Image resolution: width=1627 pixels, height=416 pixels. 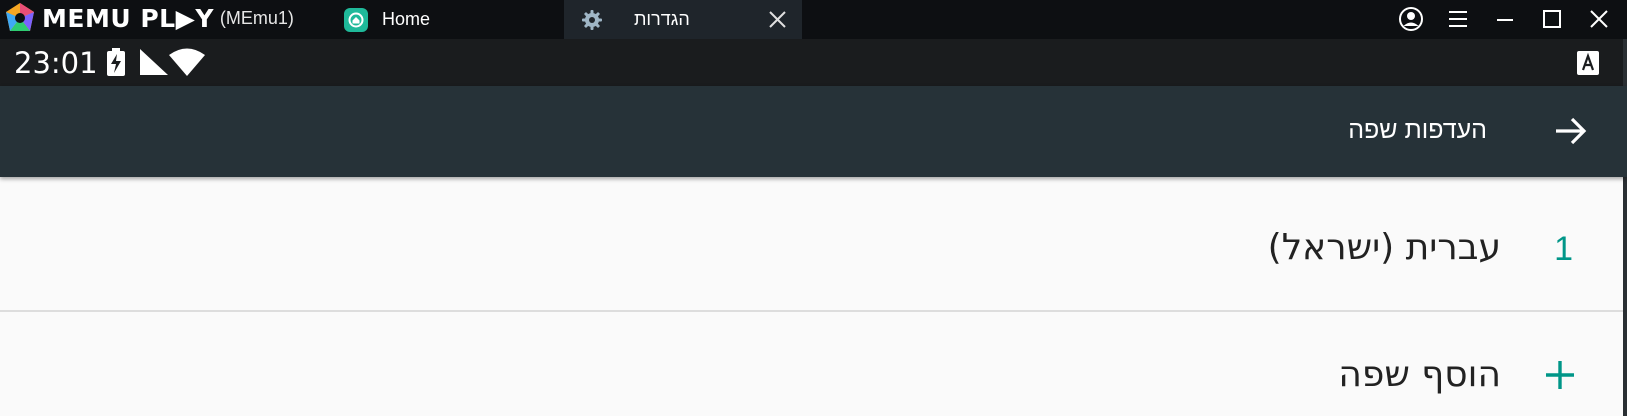 What do you see at coordinates (1560, 375) in the screenshot?
I see `plus-icon` at bounding box center [1560, 375].